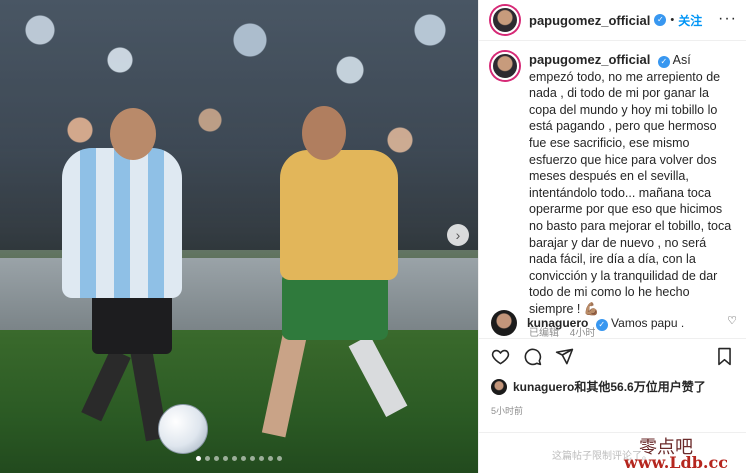 This screenshot has height=473, width=746. I want to click on comment-text: Vamos papu ., so click(648, 322).